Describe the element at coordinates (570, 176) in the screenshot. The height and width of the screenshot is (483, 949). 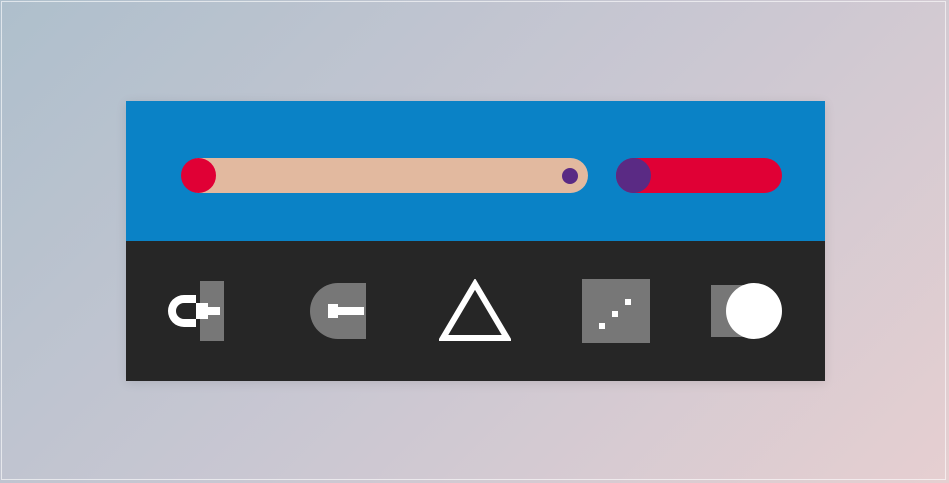
I see `slider-end-marker` at that location.